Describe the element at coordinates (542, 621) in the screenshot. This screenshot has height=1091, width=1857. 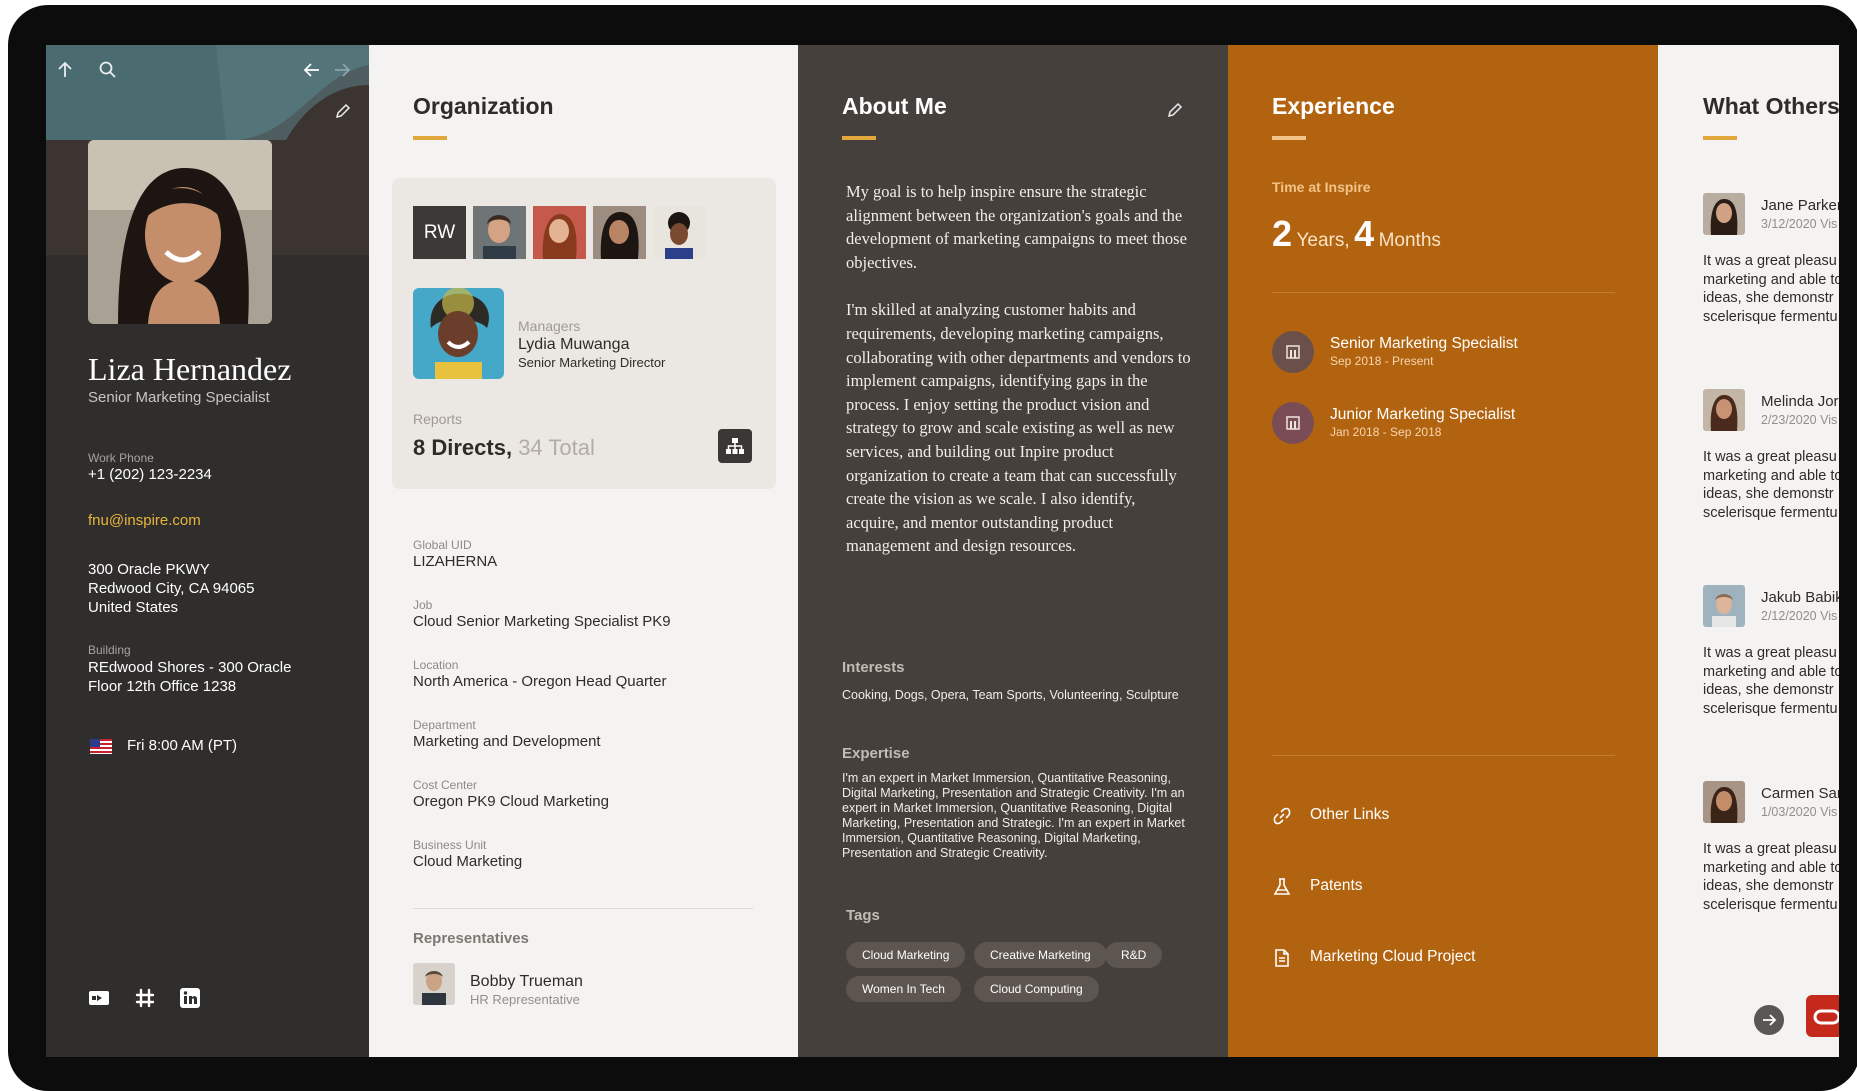
I see `job-value: Cloud Senior Marketing Specialist PK9` at that location.